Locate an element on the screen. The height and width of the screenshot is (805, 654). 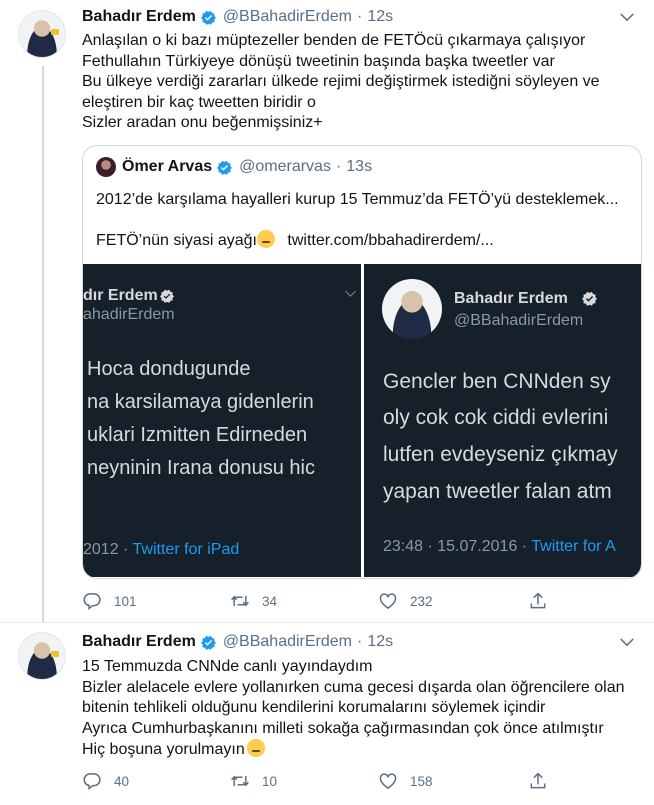
media-footer: 23:48 · 15.07.2016 · Twitter for A is located at coordinates (499, 547).